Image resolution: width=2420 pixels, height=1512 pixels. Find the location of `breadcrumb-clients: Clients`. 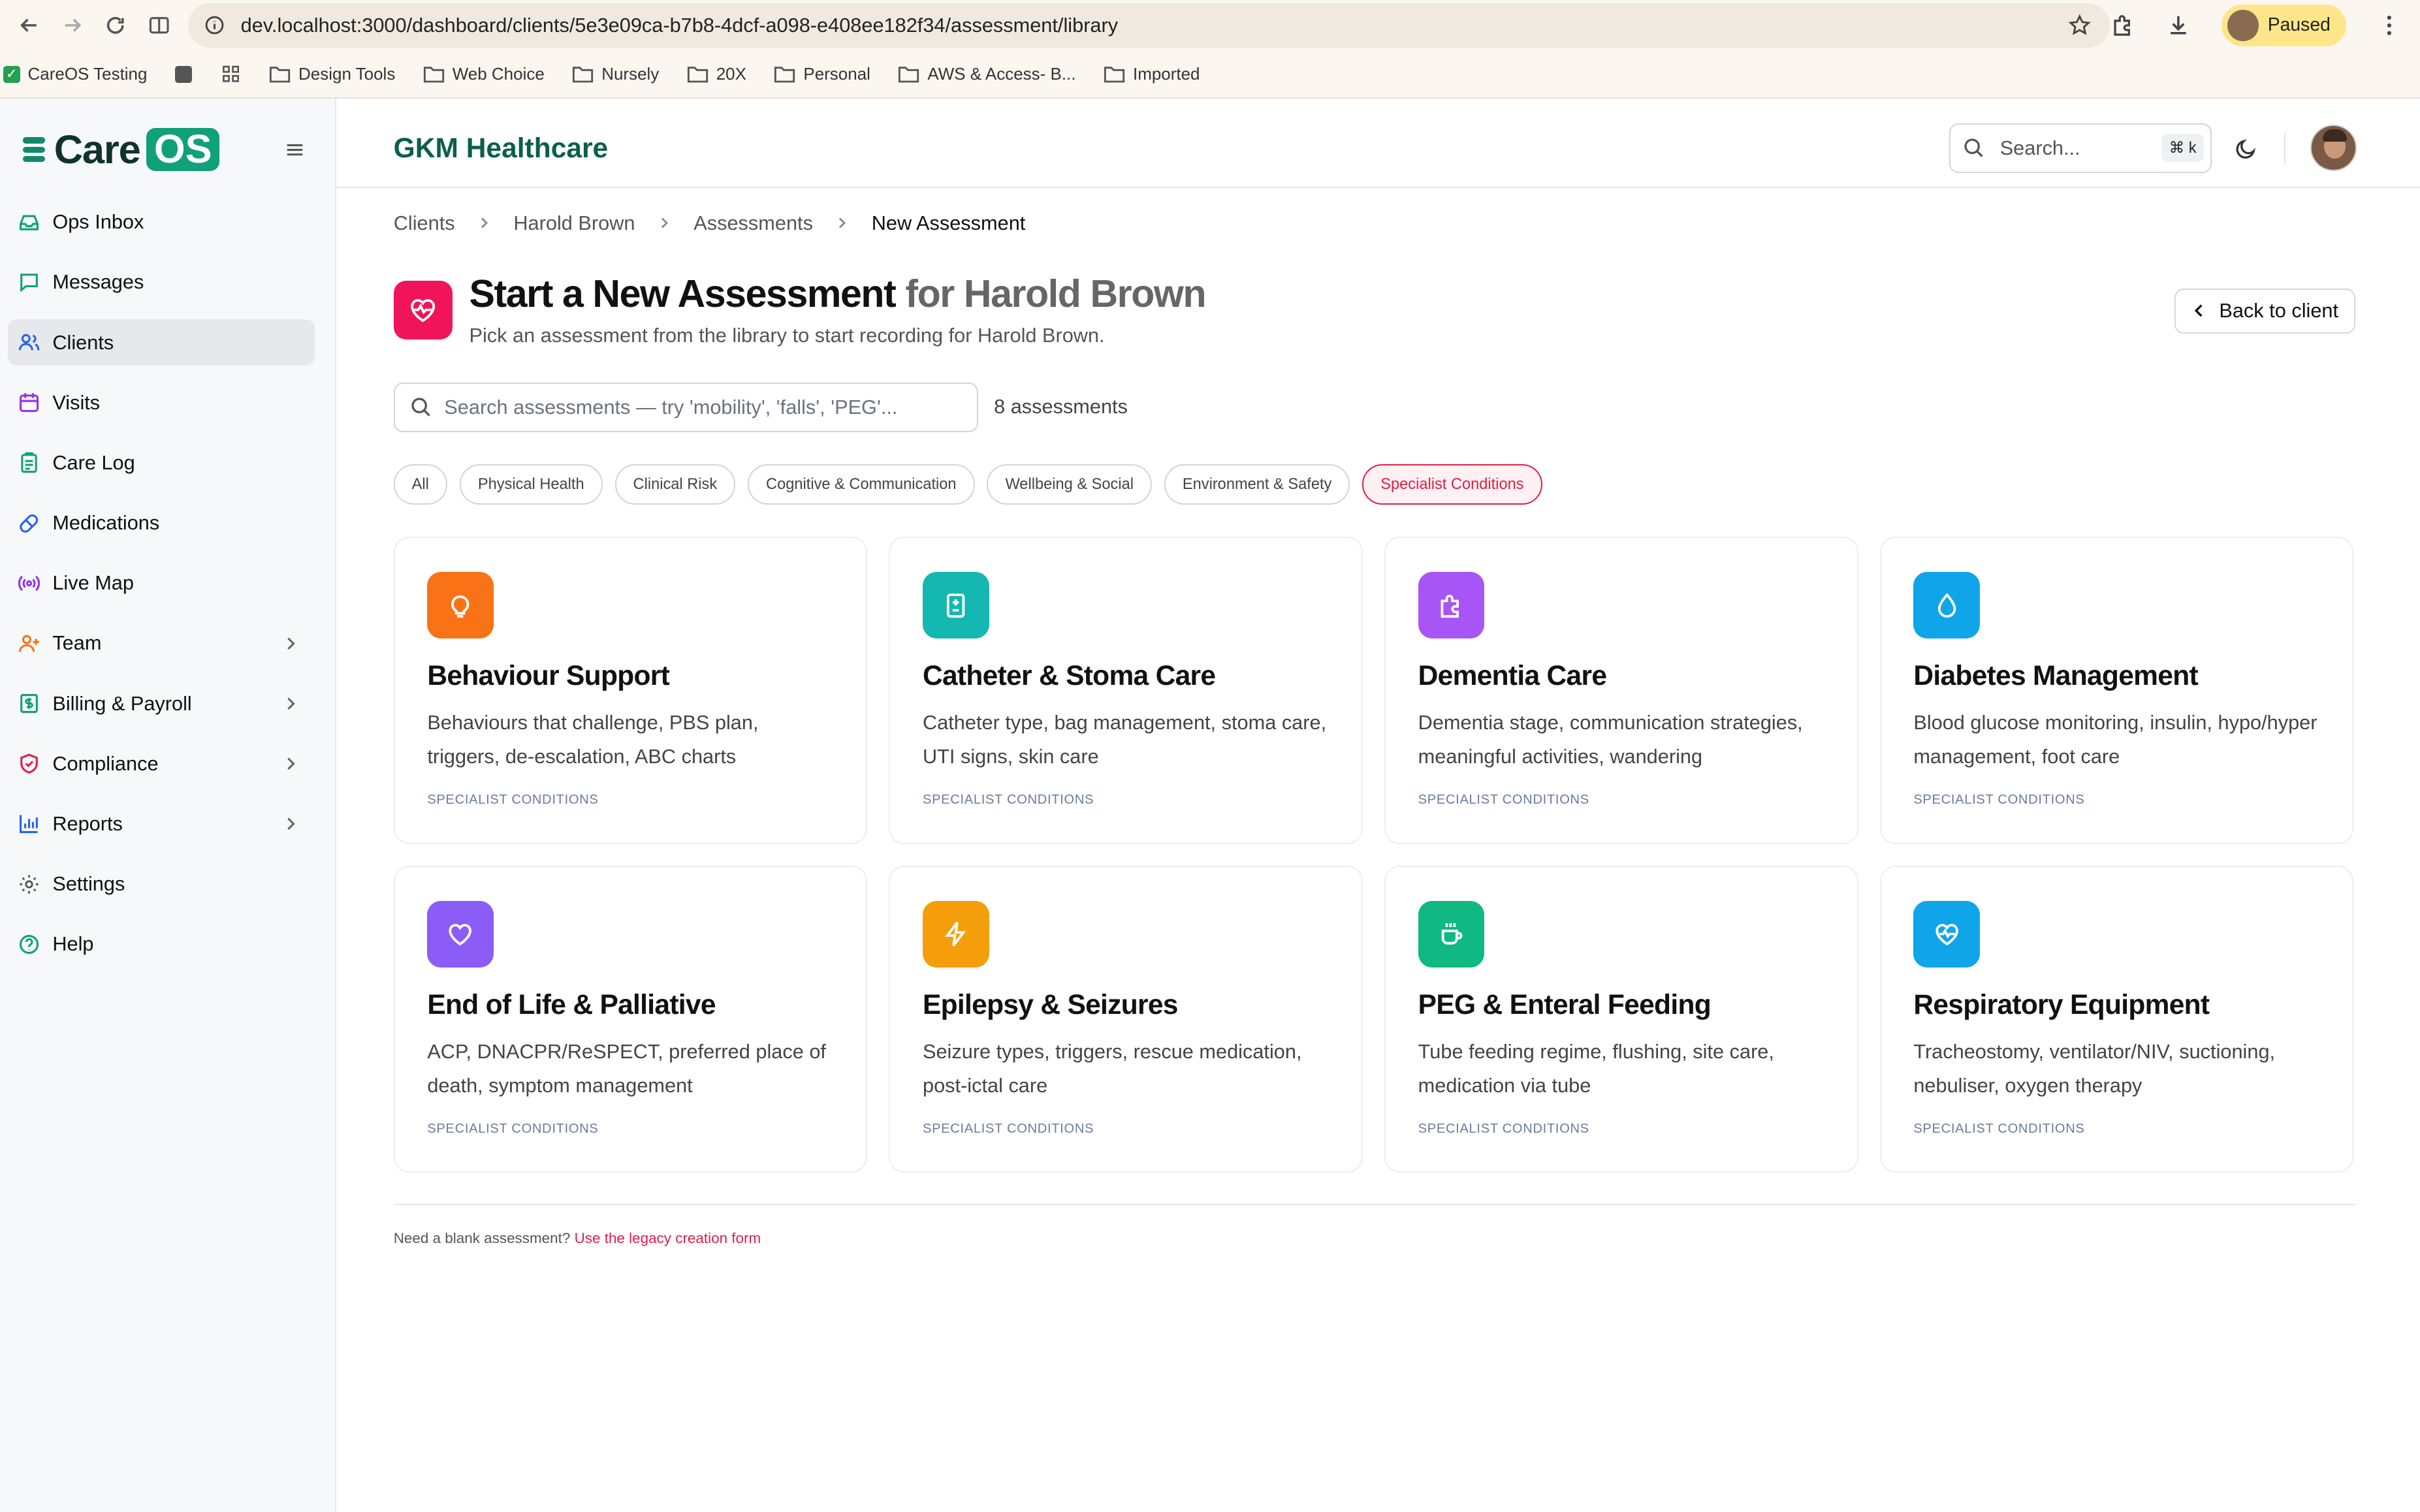

breadcrumb-clients: Clients is located at coordinates (424, 224).